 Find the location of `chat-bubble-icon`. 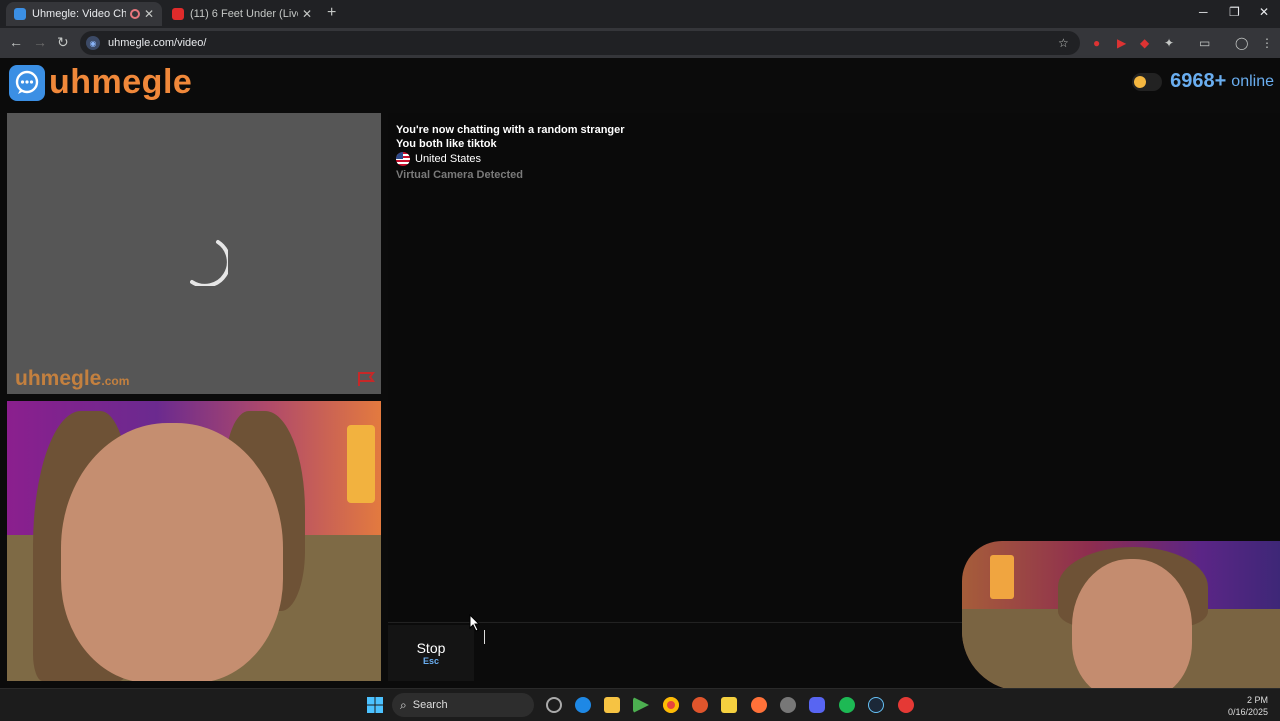

chat-bubble-icon is located at coordinates (27, 82).